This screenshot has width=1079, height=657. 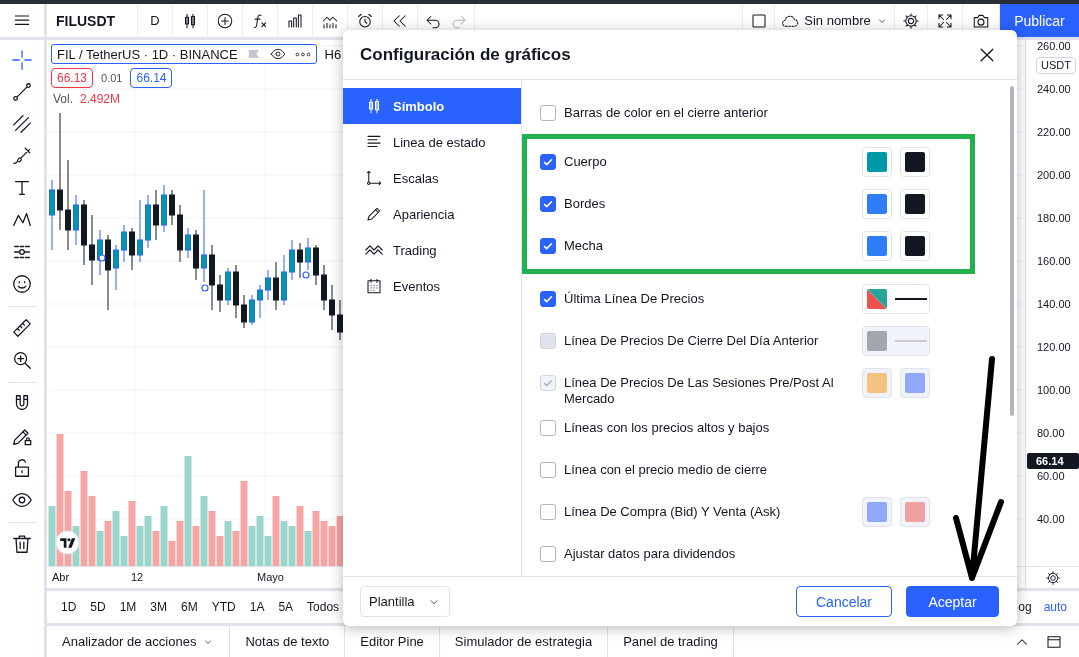 What do you see at coordinates (22, 360) in the screenshot?
I see `zoom-in-icon` at bounding box center [22, 360].